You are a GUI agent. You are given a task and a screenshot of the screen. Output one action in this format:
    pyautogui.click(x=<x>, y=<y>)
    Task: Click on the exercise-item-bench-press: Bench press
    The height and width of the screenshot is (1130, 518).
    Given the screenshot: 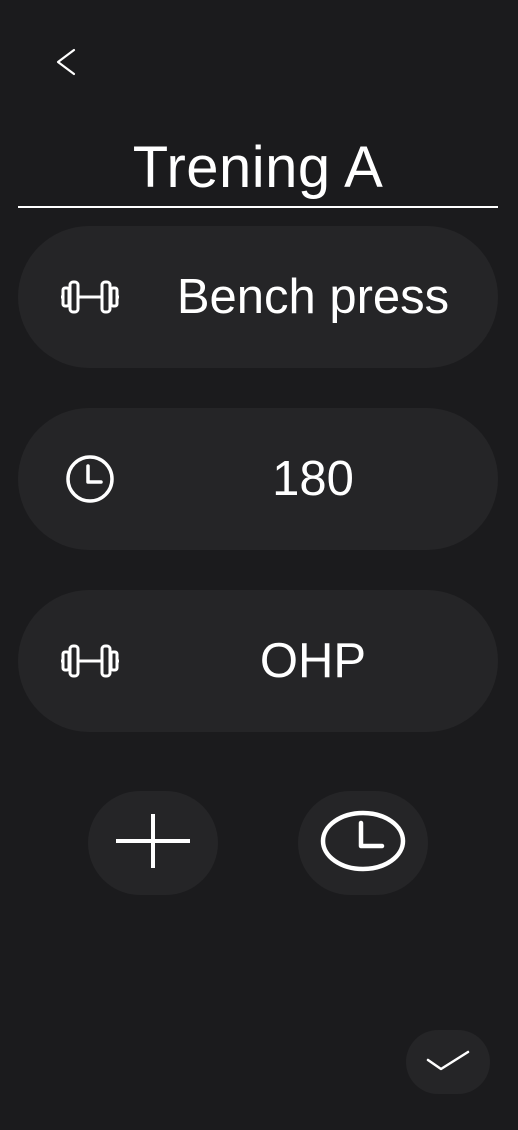 What is the action you would take?
    pyautogui.click(x=258, y=297)
    